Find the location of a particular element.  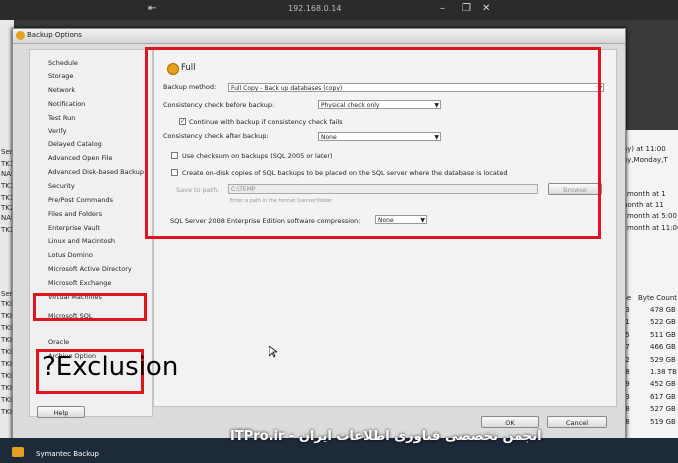

consistency-before-dropdown: Physical check only ▼ is located at coordinates (379, 104).